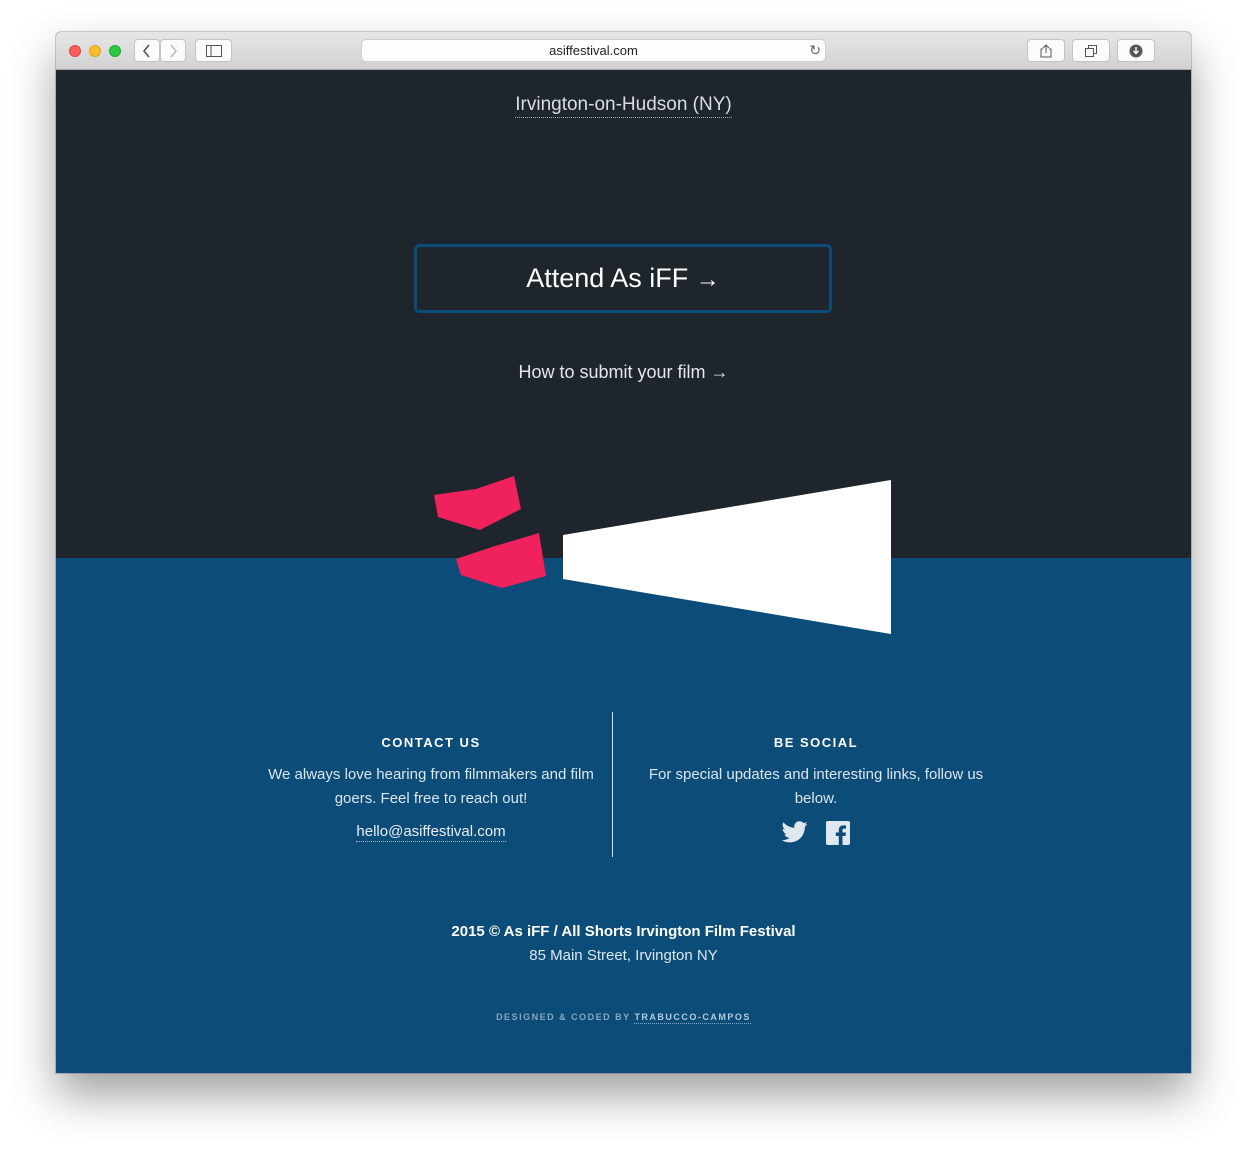 This screenshot has width=1247, height=1153. I want to click on credit-line: DESIGNED & CODED BY TRABUCCO-CAMPOS, so click(623, 1018).